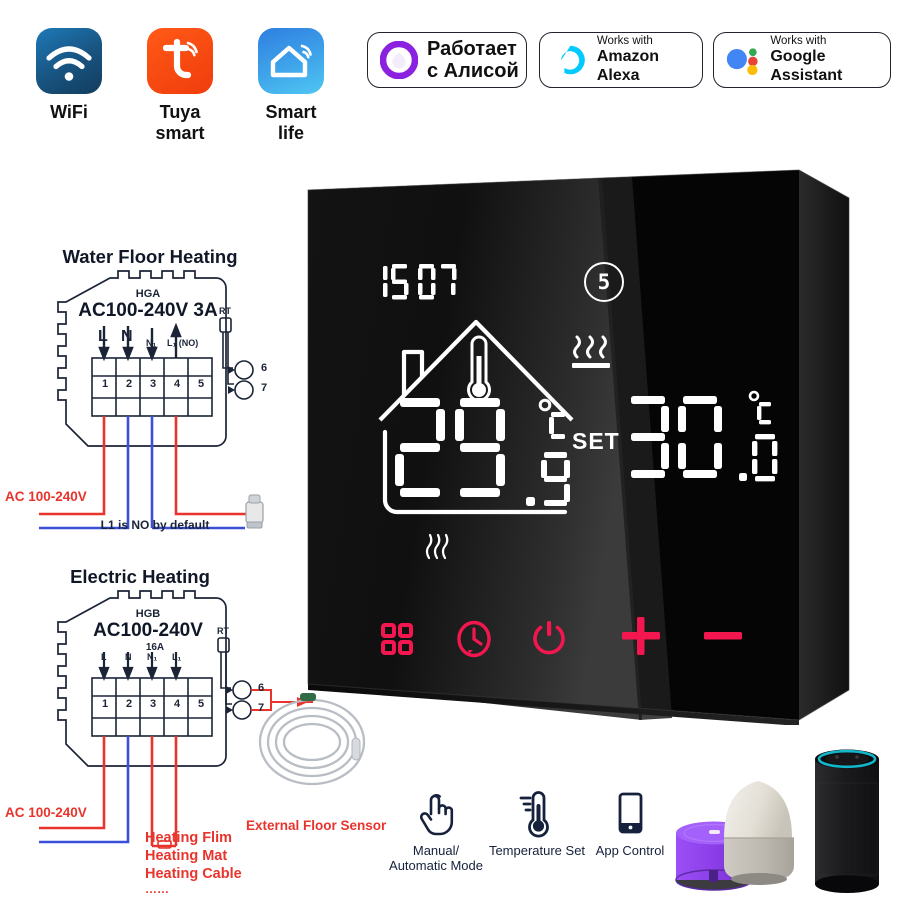 The width and height of the screenshot is (900, 905). Describe the element at coordinates (399, 60) in the screenshot. I see `alice-logo-icon` at that location.